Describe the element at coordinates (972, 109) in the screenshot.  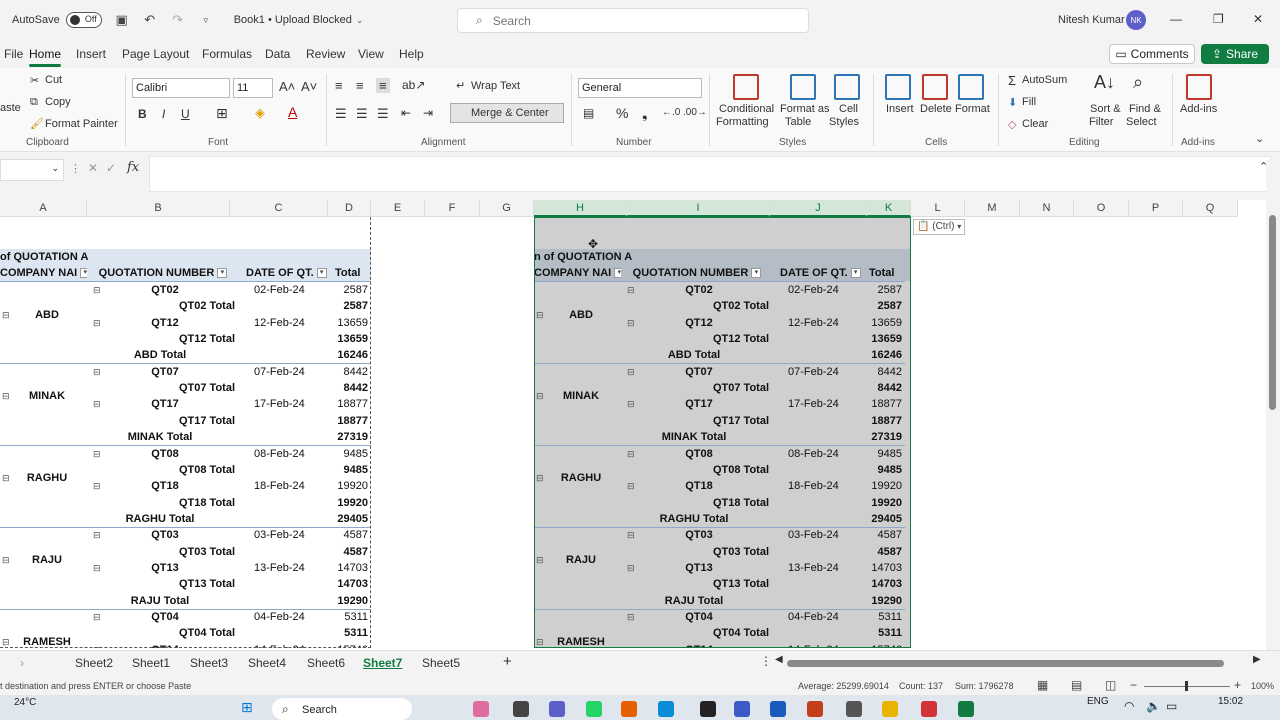
I see `format-cells-label: Format` at that location.